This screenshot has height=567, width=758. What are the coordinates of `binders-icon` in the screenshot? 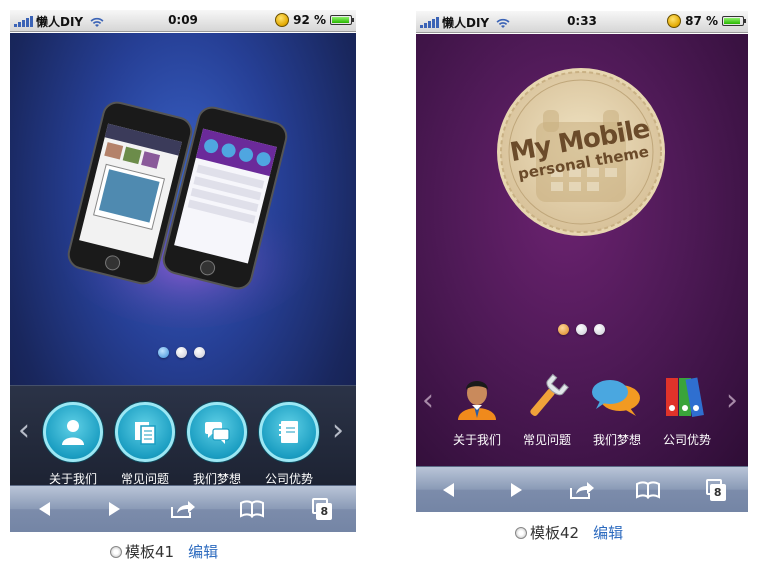 It's located at (685, 397).